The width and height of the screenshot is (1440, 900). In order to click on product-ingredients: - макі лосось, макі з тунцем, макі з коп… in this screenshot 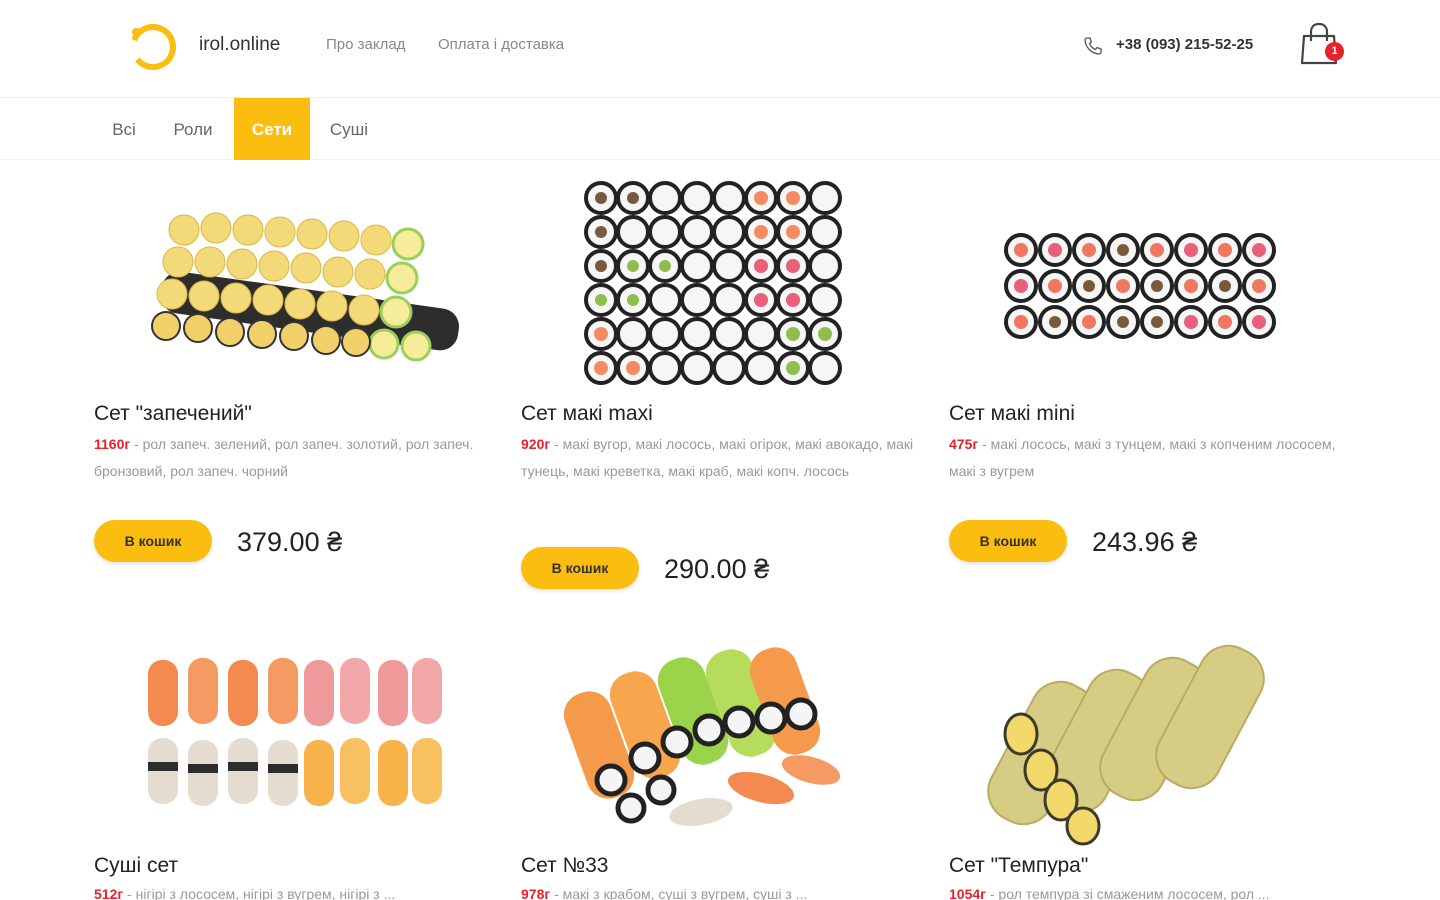, I will do `click(1142, 457)`.